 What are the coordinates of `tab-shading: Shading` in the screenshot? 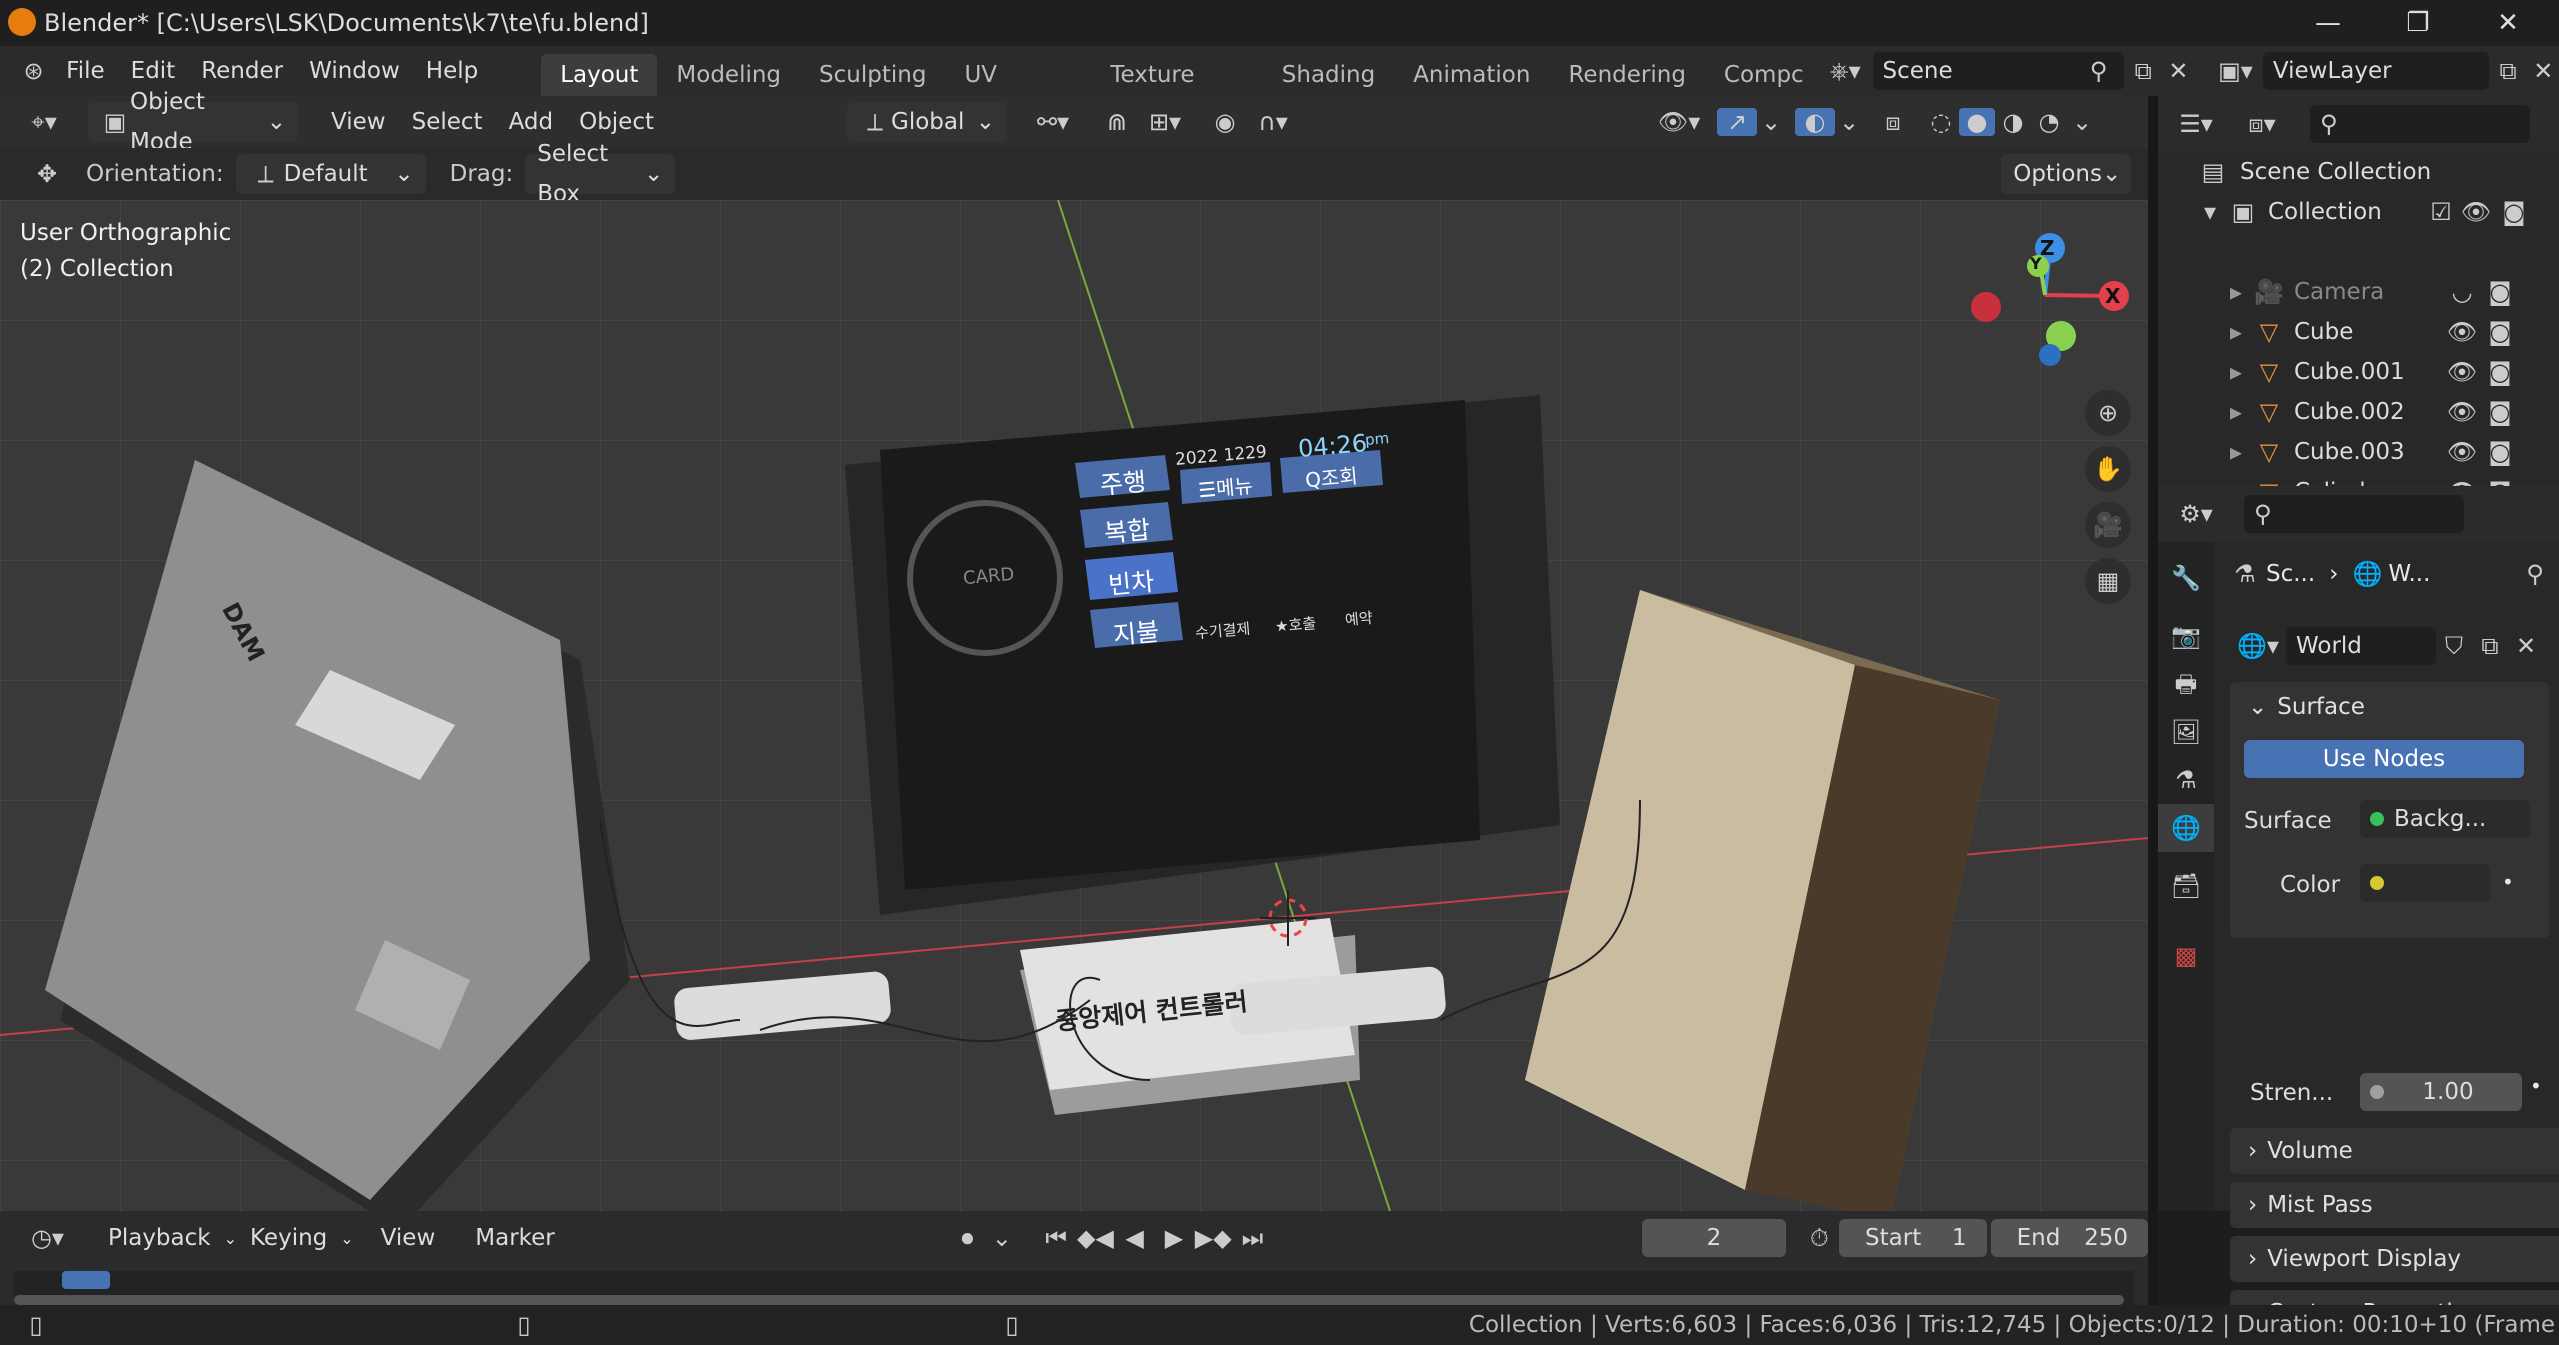 It's located at (1328, 75).